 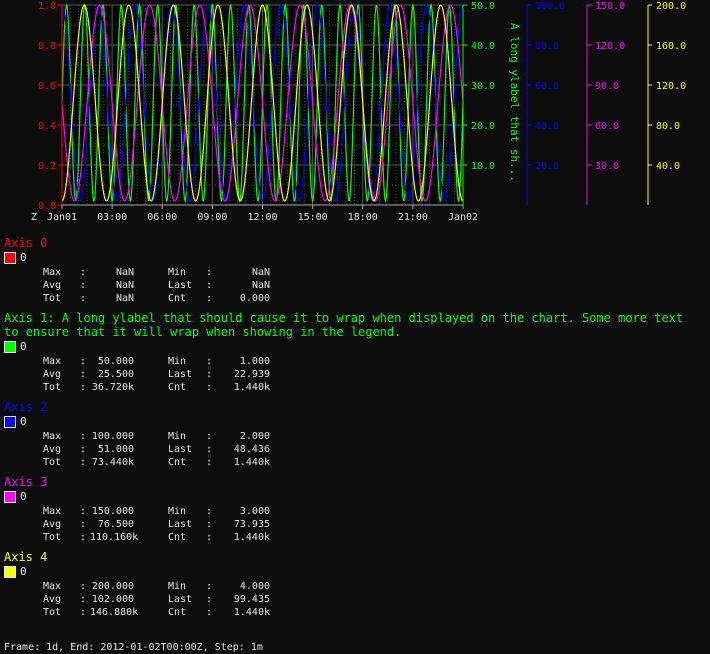 What do you see at coordinates (26, 407) in the screenshot?
I see `legend-axis-title: Axis 2` at bounding box center [26, 407].